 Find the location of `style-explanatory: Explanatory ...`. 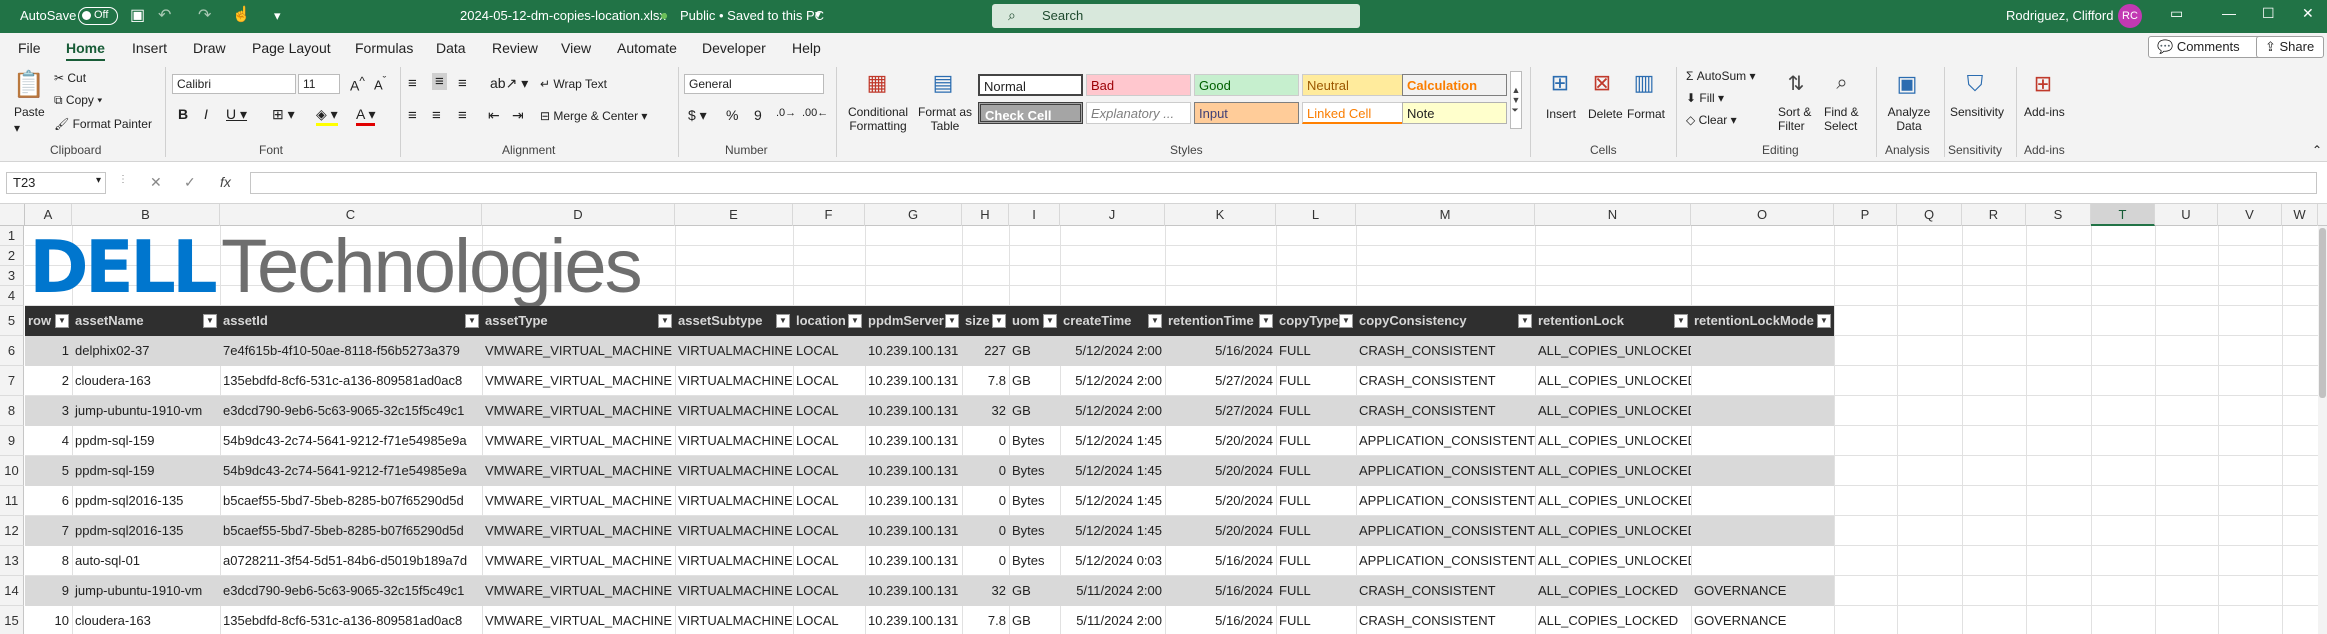

style-explanatory: Explanatory ... is located at coordinates (1138, 113).